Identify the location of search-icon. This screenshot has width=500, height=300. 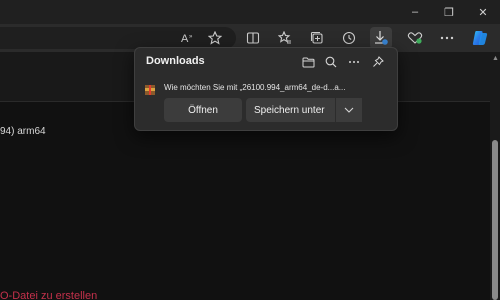
(331, 62).